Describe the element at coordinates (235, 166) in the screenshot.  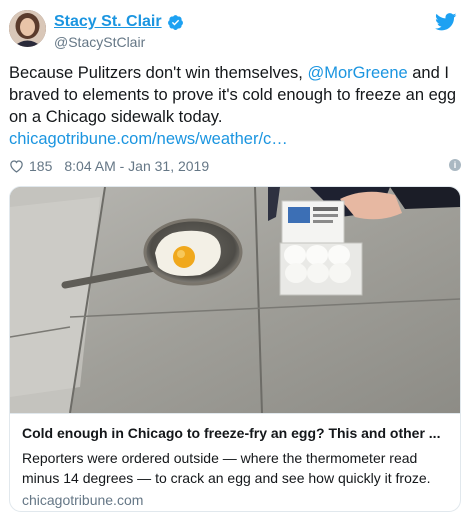
I see `tweet-meta-row: 185 8:04 AM - Jan 31, 2019 i` at that location.